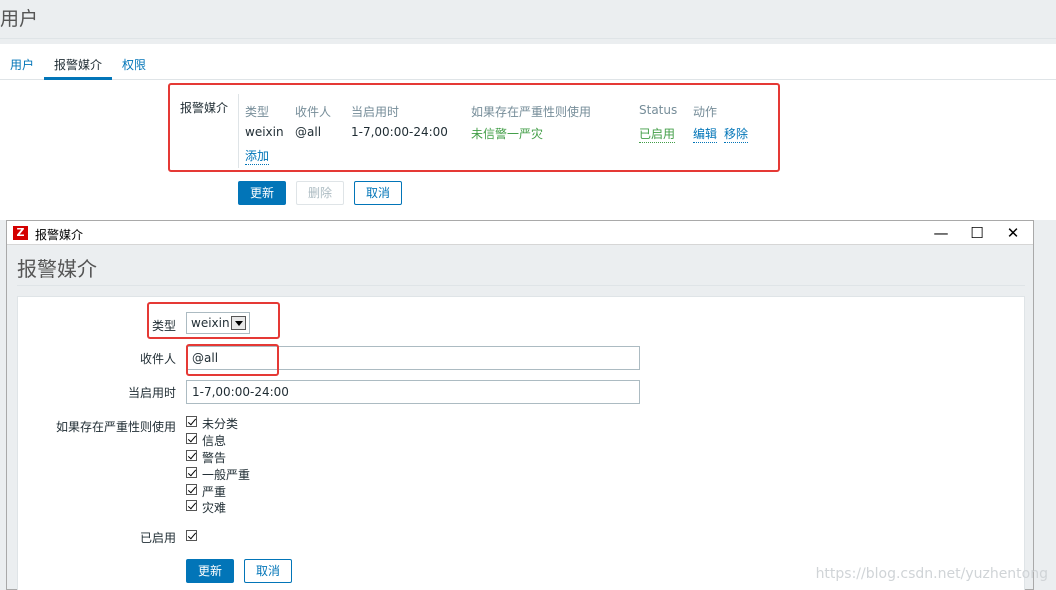  What do you see at coordinates (520, 233) in the screenshot?
I see `window-titlebar: Z 报警媒介 — ☐ ✕` at bounding box center [520, 233].